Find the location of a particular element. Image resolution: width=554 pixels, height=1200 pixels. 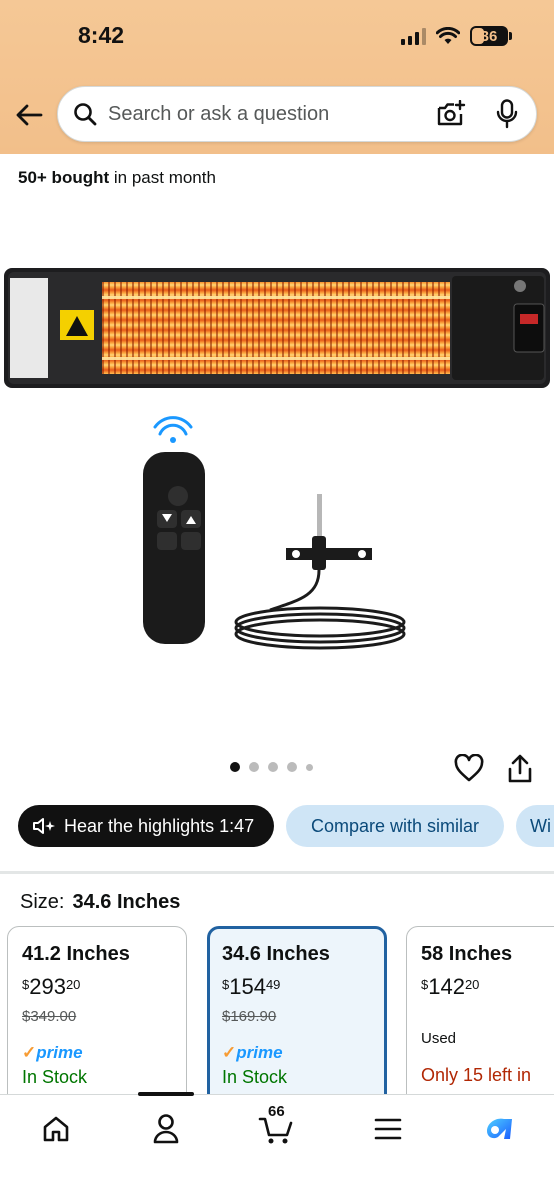

more-chip-button: Wi is located at coordinates (535, 826).